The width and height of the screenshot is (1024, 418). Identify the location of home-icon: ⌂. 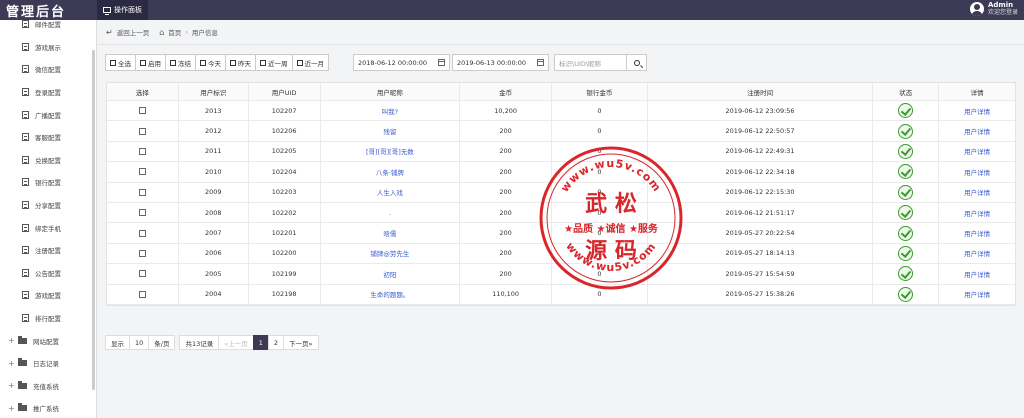
(162, 32).